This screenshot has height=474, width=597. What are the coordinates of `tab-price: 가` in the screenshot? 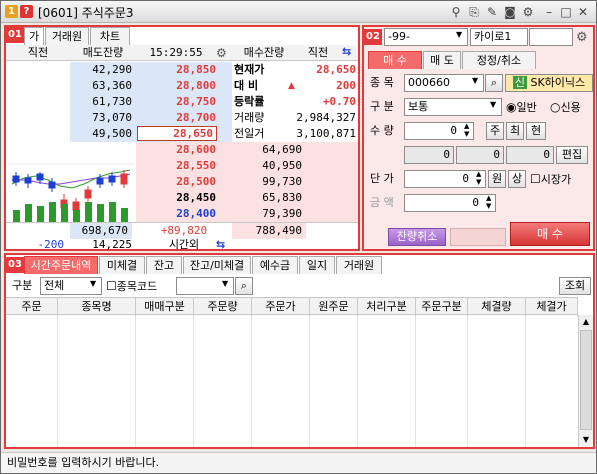 It's located at (34, 36).